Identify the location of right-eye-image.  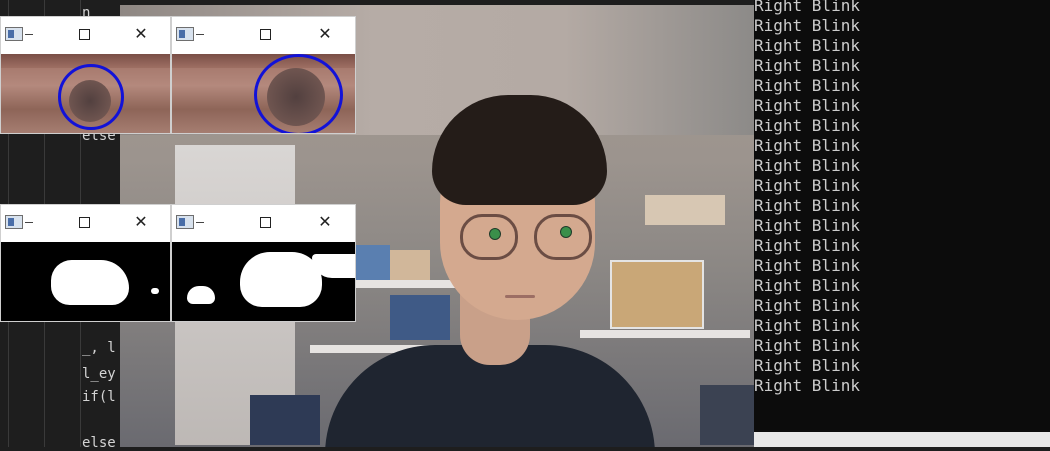
(263, 93).